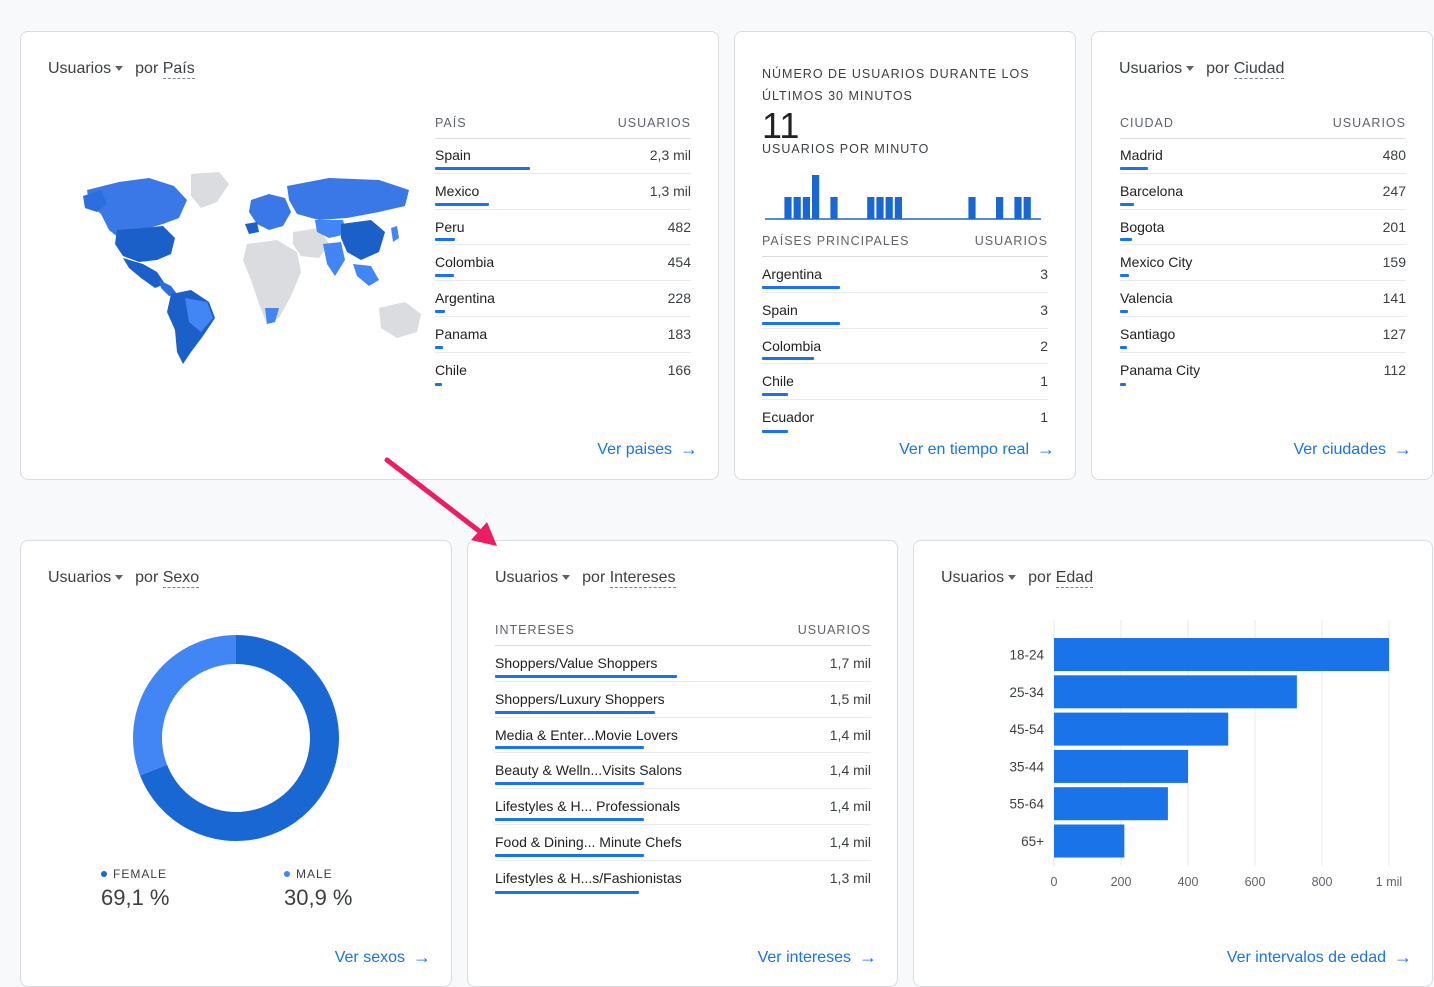 This screenshot has width=1434, height=987. I want to click on table-row: Barcelona 247, so click(1263, 192).